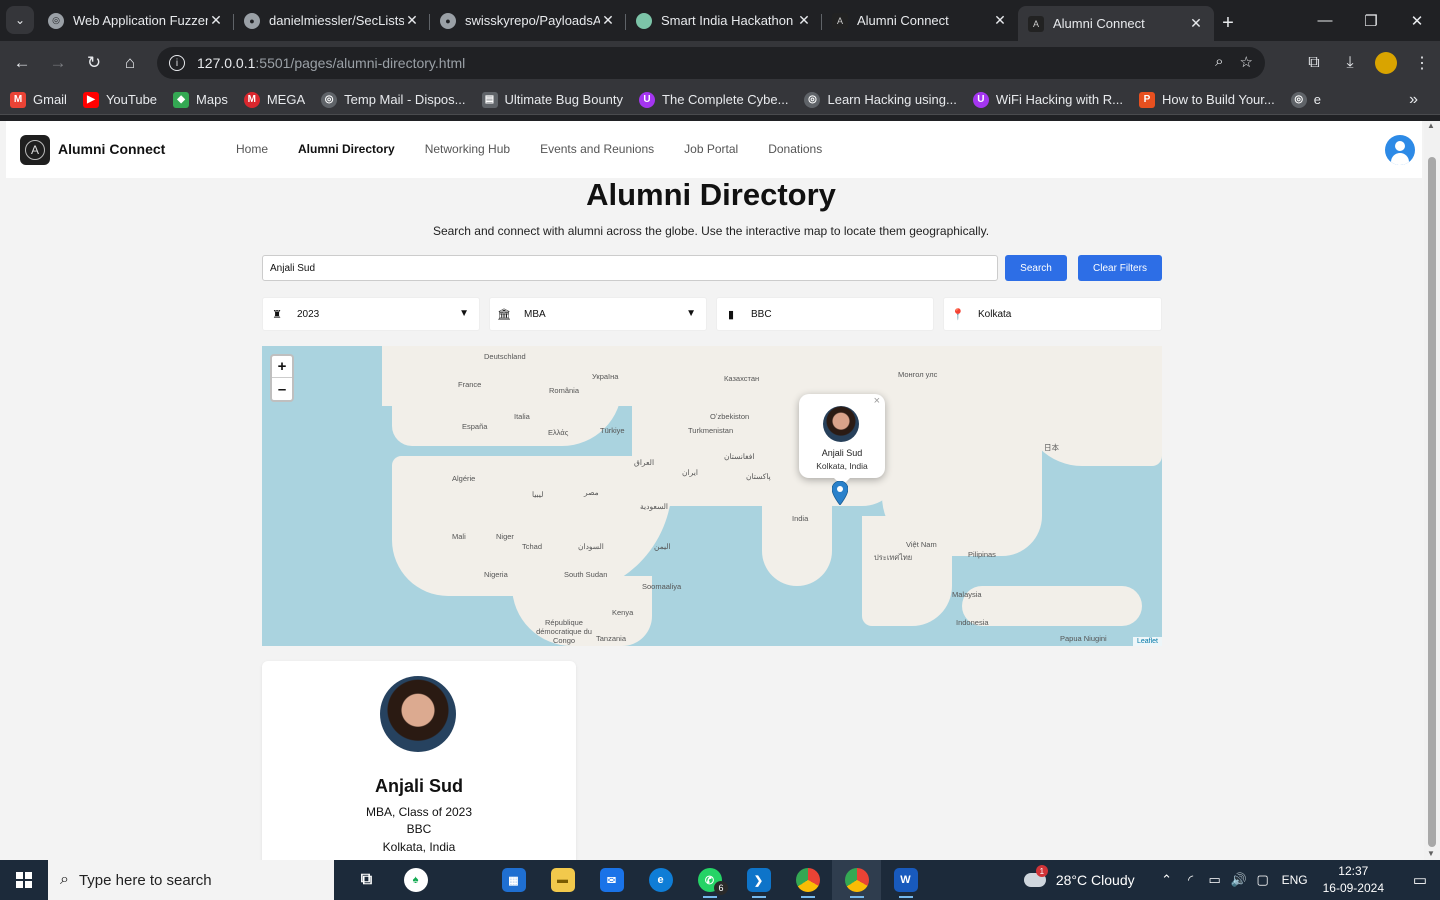 Image resolution: width=1440 pixels, height=900 pixels. I want to click on bookmark-youtube: ▶ YouTube, so click(119, 99).